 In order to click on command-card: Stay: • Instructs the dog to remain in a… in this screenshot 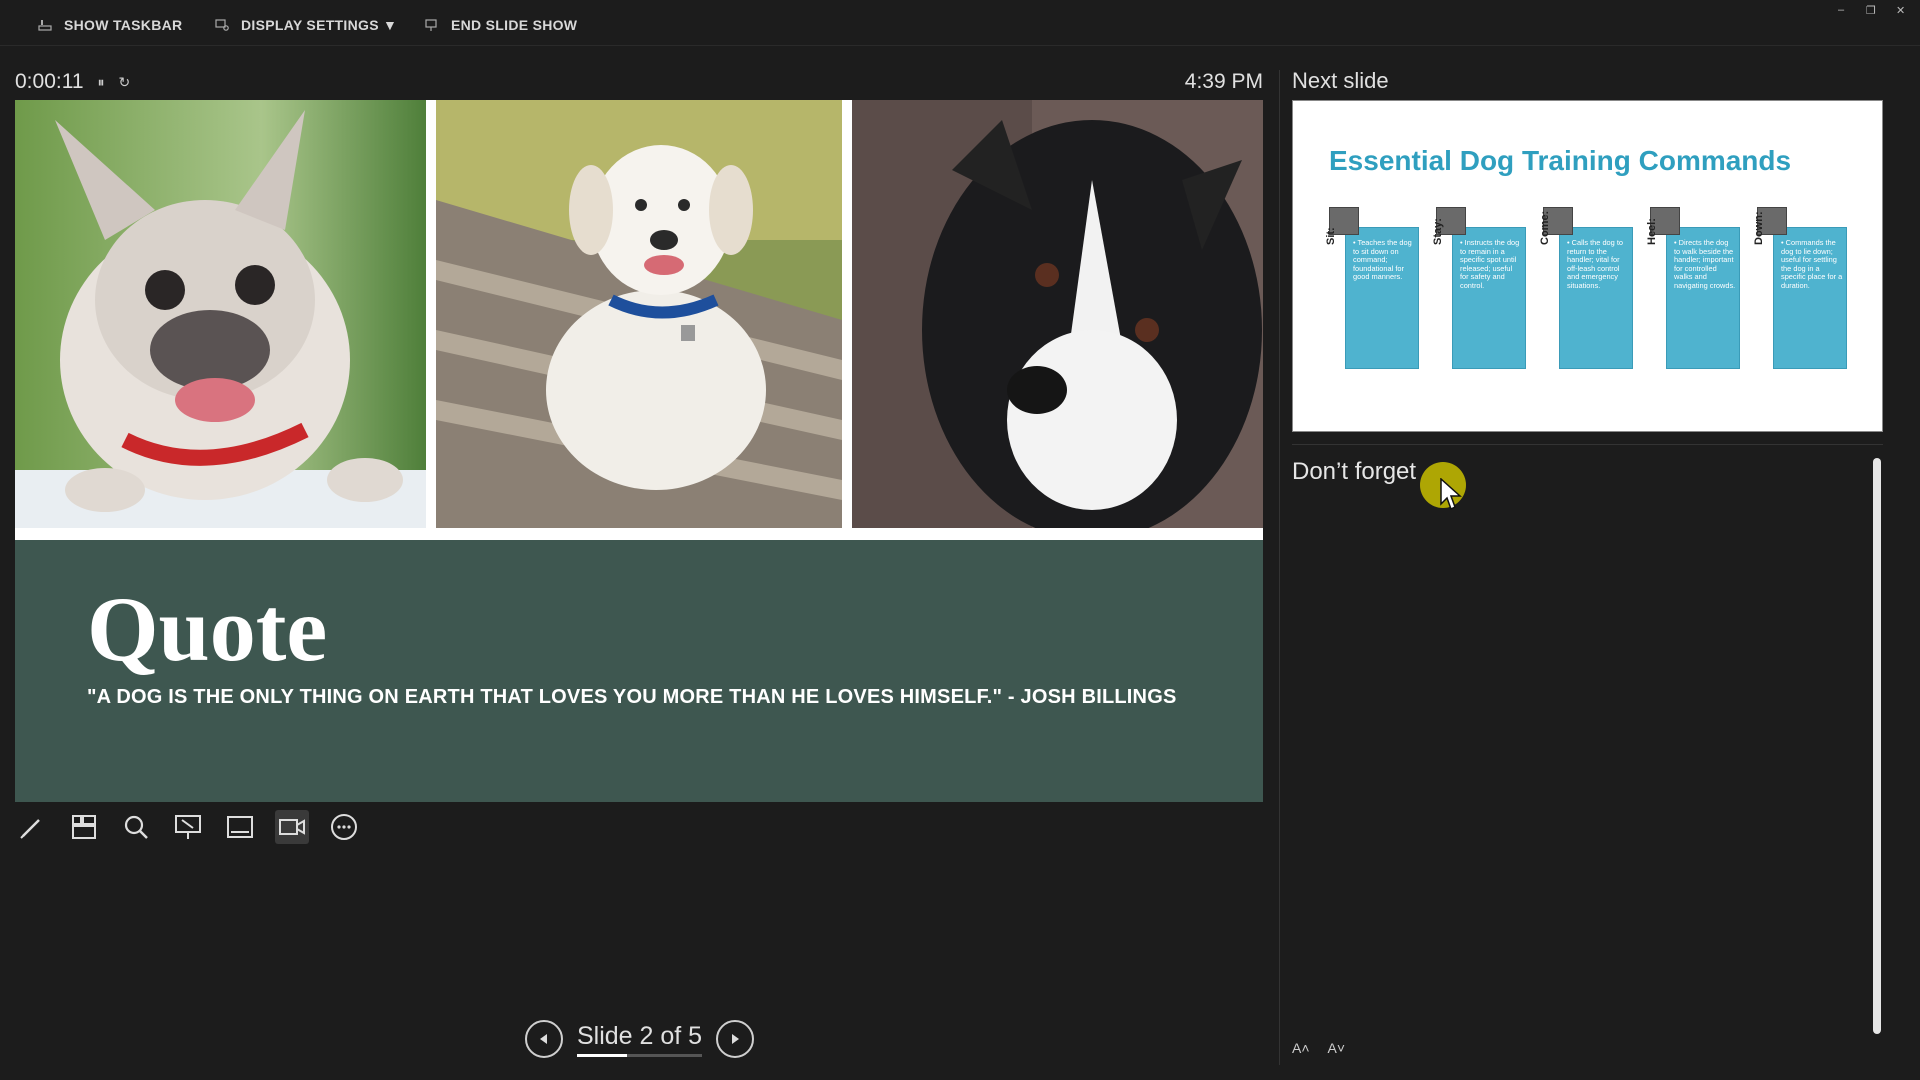, I will do `click(1479, 288)`.